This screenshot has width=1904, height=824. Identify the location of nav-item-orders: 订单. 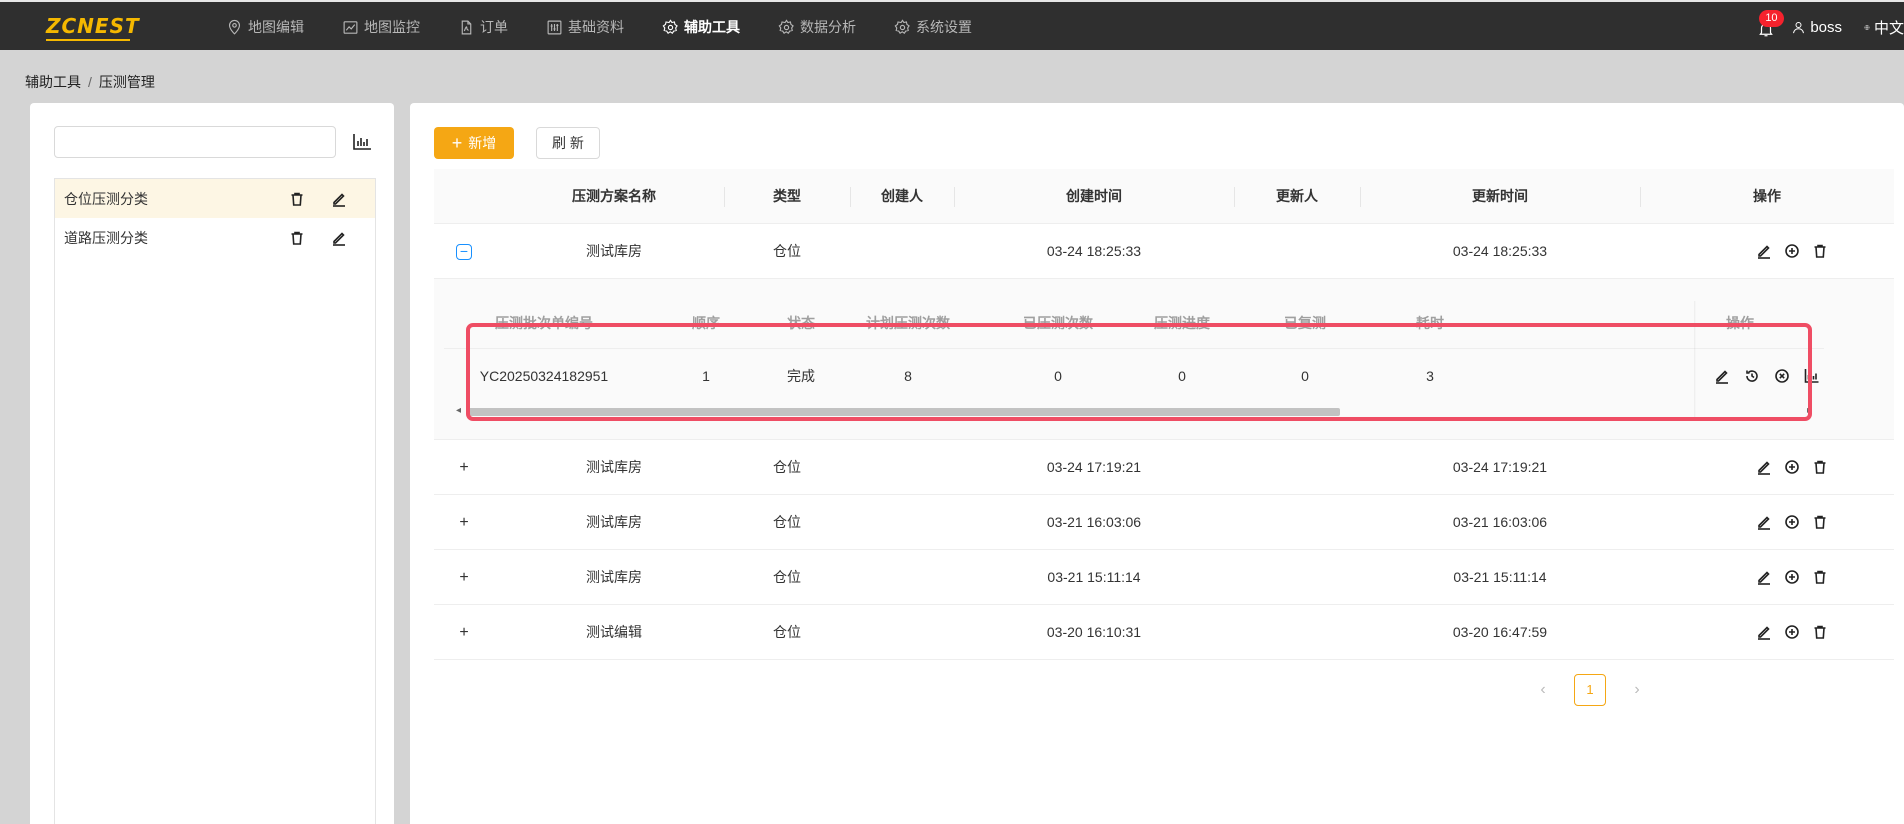
(483, 27).